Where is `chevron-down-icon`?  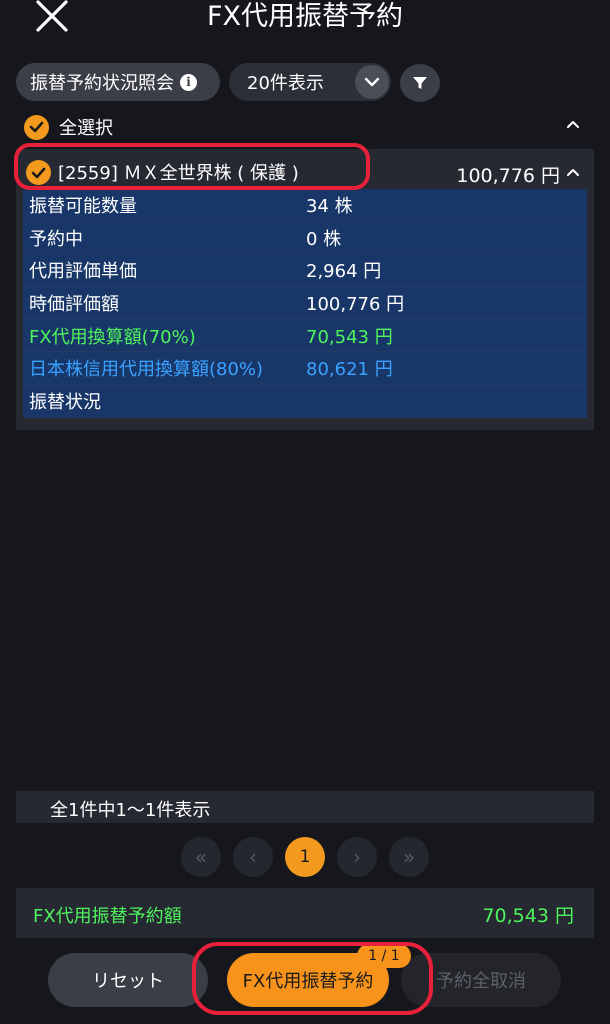 chevron-down-icon is located at coordinates (372, 82).